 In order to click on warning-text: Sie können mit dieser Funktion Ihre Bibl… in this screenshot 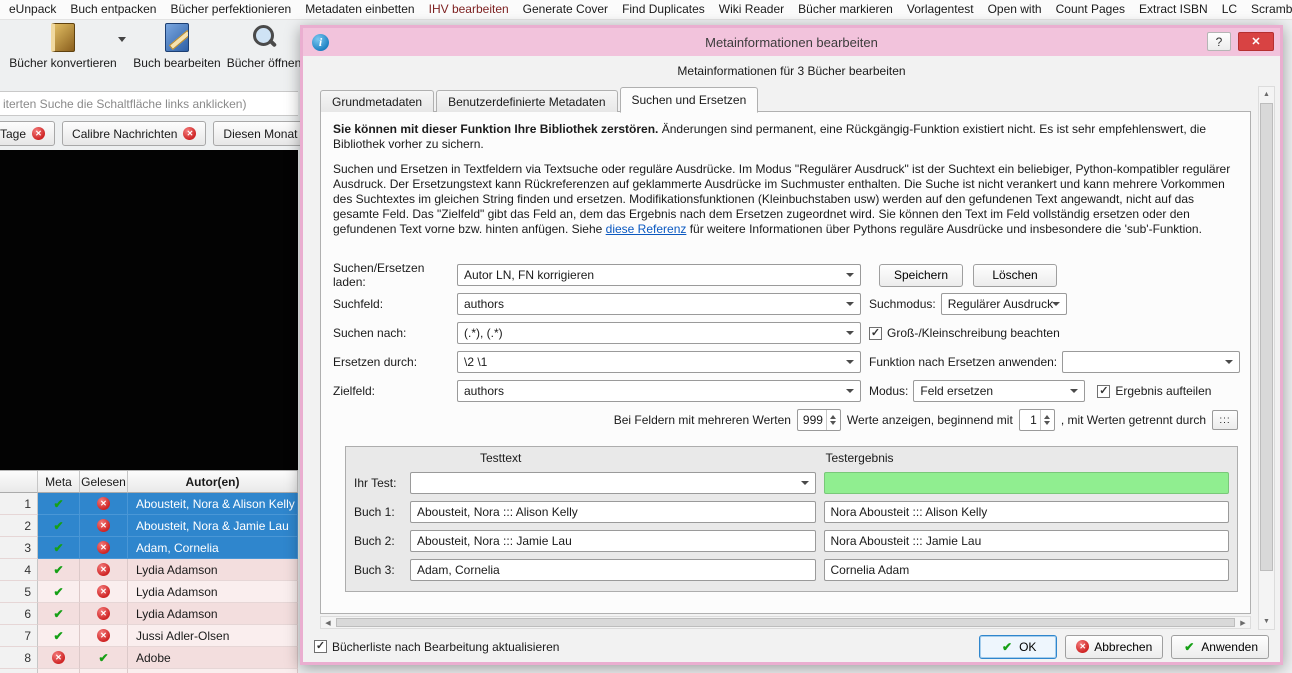, I will do `click(785, 137)`.